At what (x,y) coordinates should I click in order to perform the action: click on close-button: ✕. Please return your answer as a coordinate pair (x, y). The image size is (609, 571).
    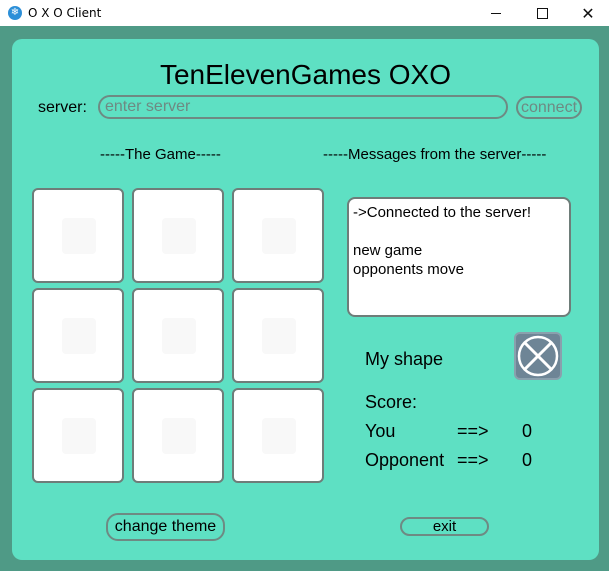
    Looking at the image, I should click on (587, 13).